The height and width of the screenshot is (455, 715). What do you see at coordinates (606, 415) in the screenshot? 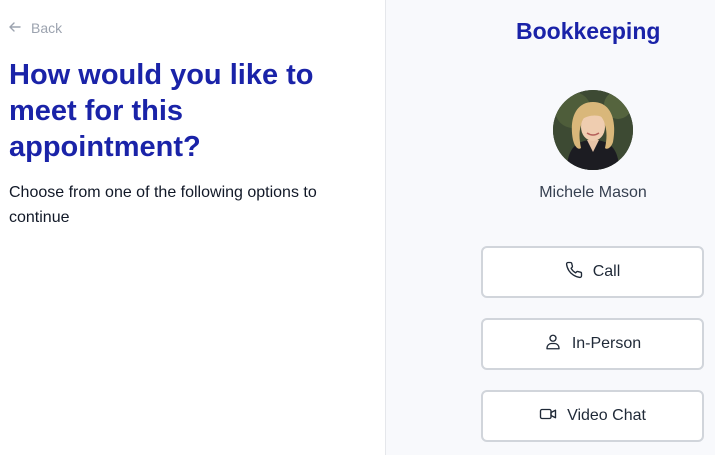
I see `video-chat-option-label: Video Chat` at bounding box center [606, 415].